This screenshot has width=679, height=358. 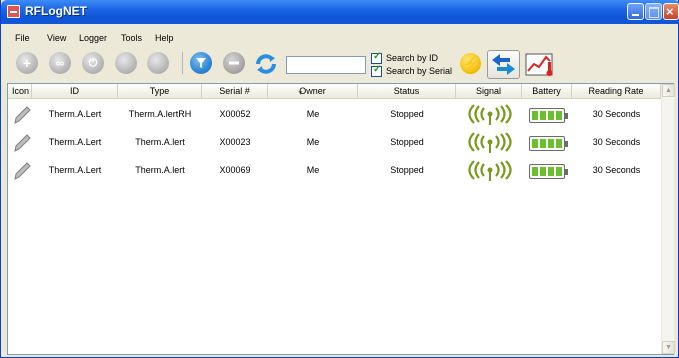 I want to click on col-type: Type ▼, so click(x=211, y=91).